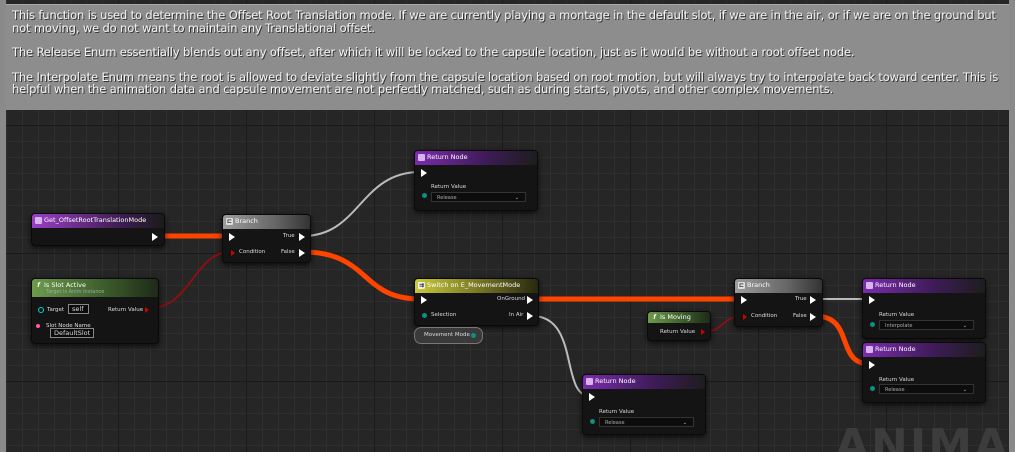 The height and width of the screenshot is (452, 1015). Describe the element at coordinates (444, 315) in the screenshot. I see `selection-label: Selection` at that location.